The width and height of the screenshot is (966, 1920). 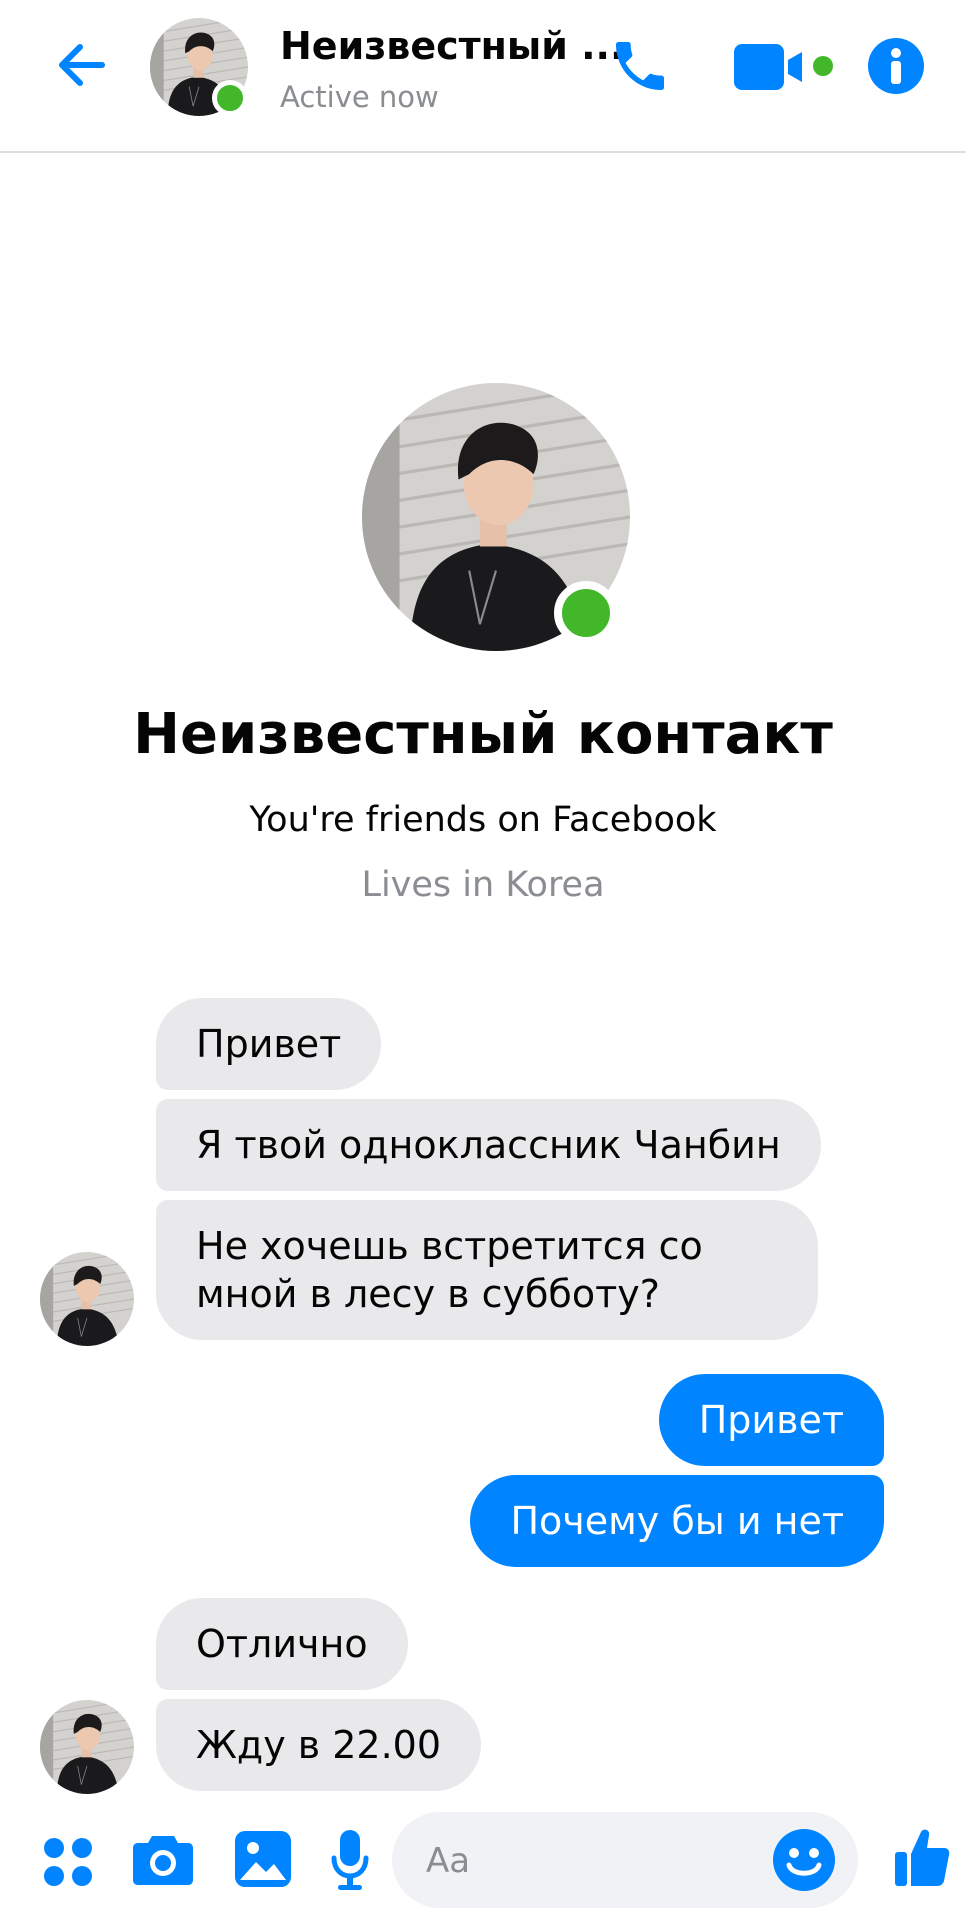 I want to click on message-bubble-incoming: Я твой одноклассник Чанбин, so click(x=488, y=1145).